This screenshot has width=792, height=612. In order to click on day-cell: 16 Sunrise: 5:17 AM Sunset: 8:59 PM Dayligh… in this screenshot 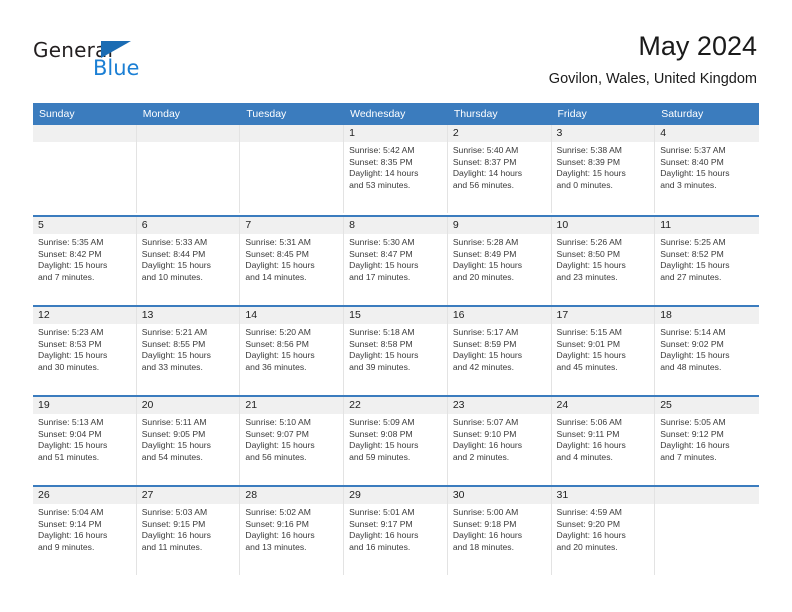, I will do `click(499, 351)`.